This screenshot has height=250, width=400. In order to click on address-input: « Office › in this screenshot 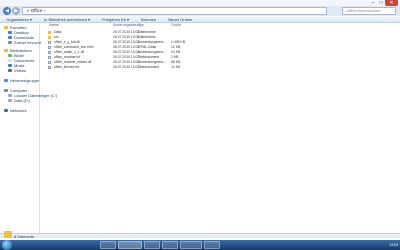, I will do `click(174, 11)`.